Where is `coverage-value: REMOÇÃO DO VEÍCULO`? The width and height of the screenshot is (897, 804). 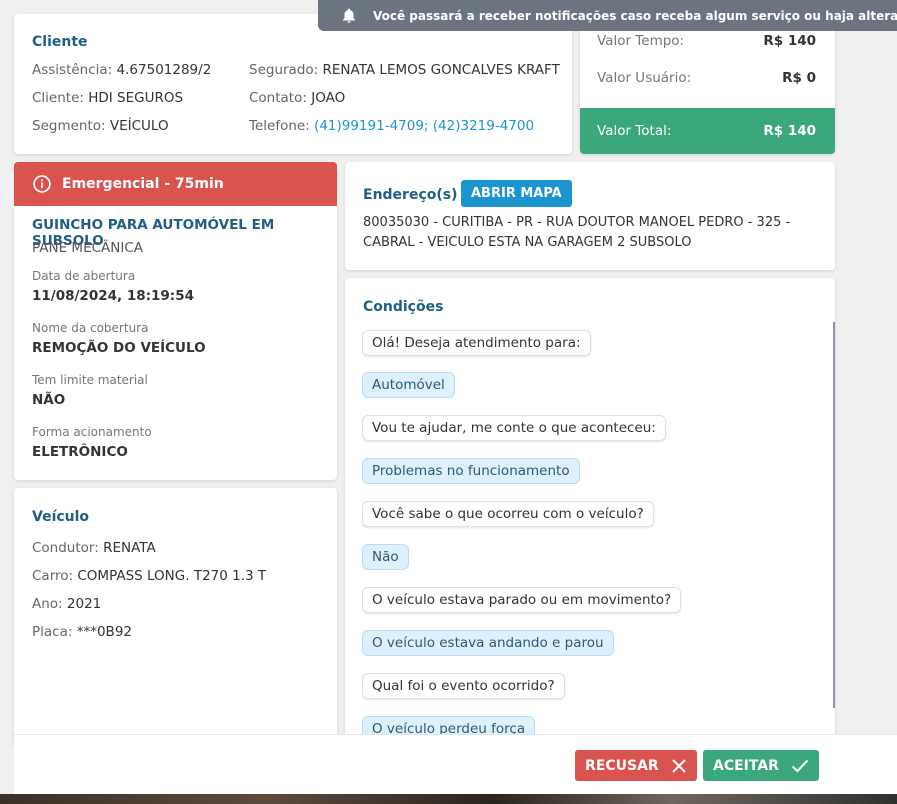 coverage-value: REMOÇÃO DO VEÍCULO is located at coordinates (119, 348).